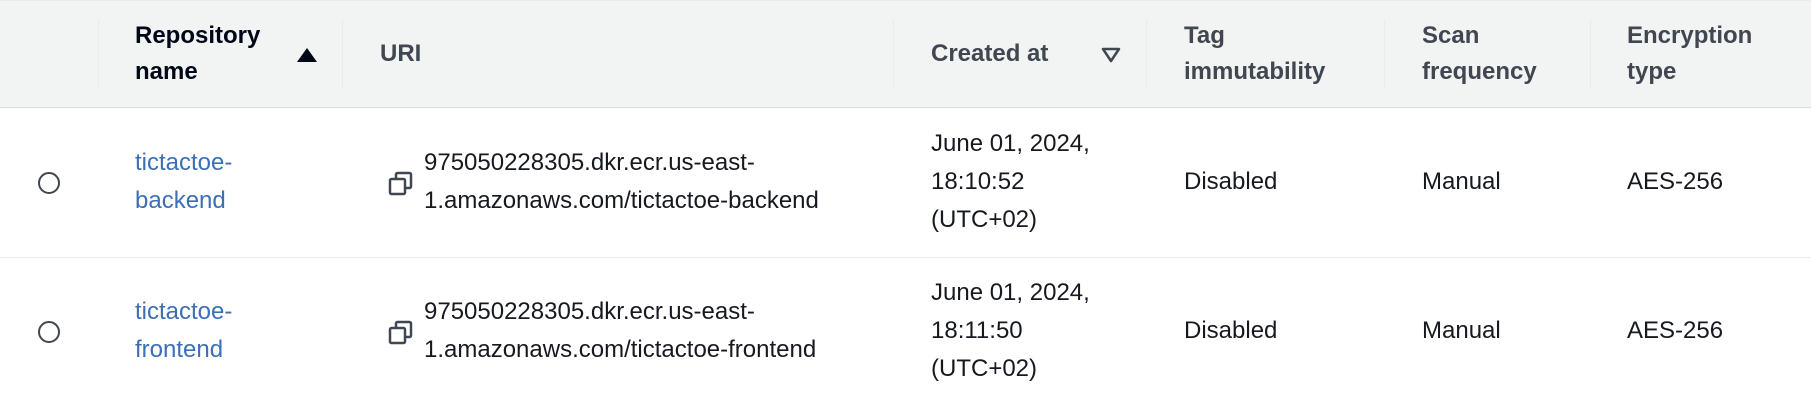 The height and width of the screenshot is (406, 1811). Describe the element at coordinates (1451, 35) in the screenshot. I see `column-header-label: Scan` at that location.